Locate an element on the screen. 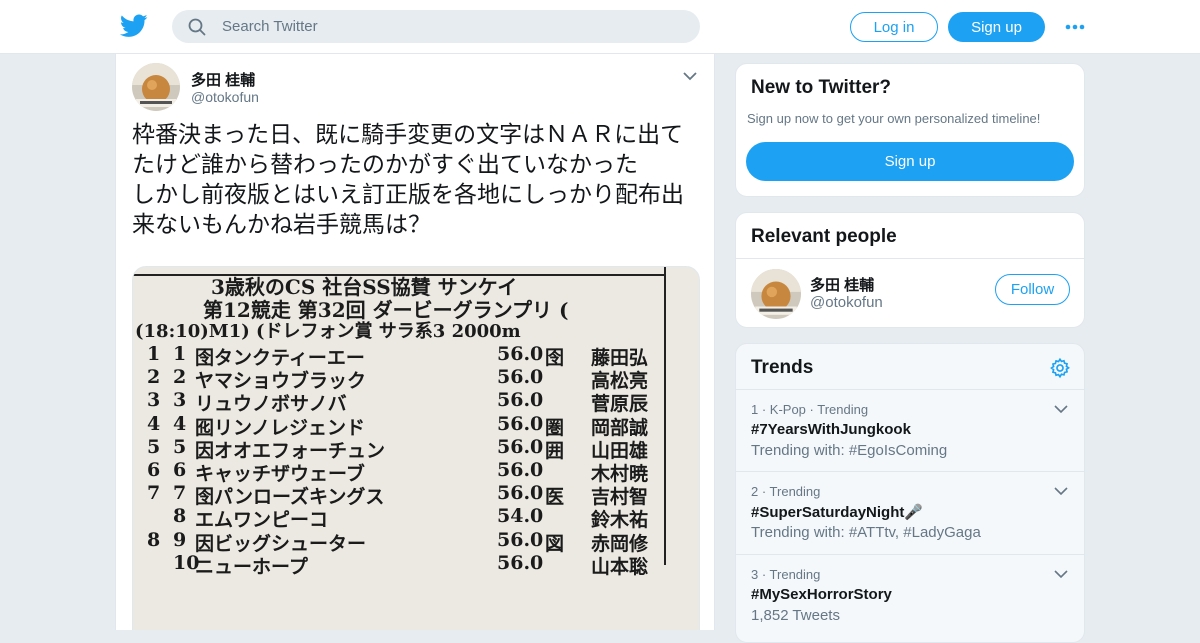 The image size is (1200, 643). search-box is located at coordinates (436, 26).